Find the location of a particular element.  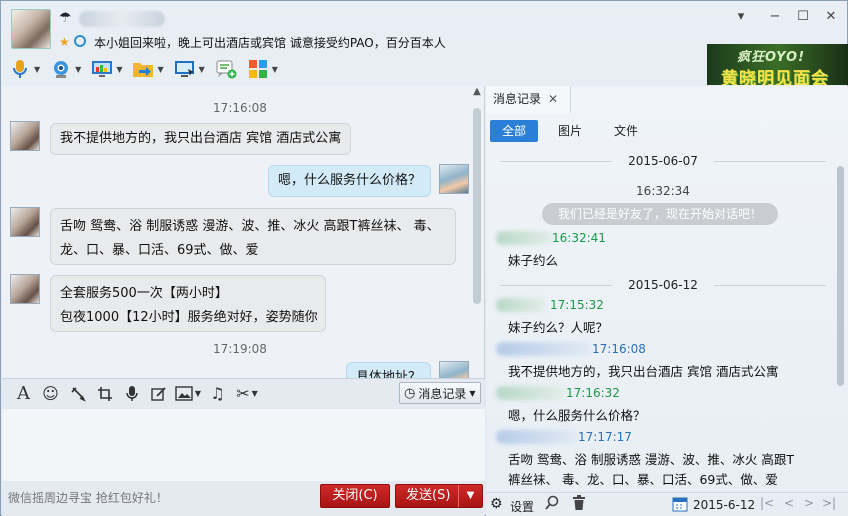

history-message-time: 17:17:17 is located at coordinates (605, 437).